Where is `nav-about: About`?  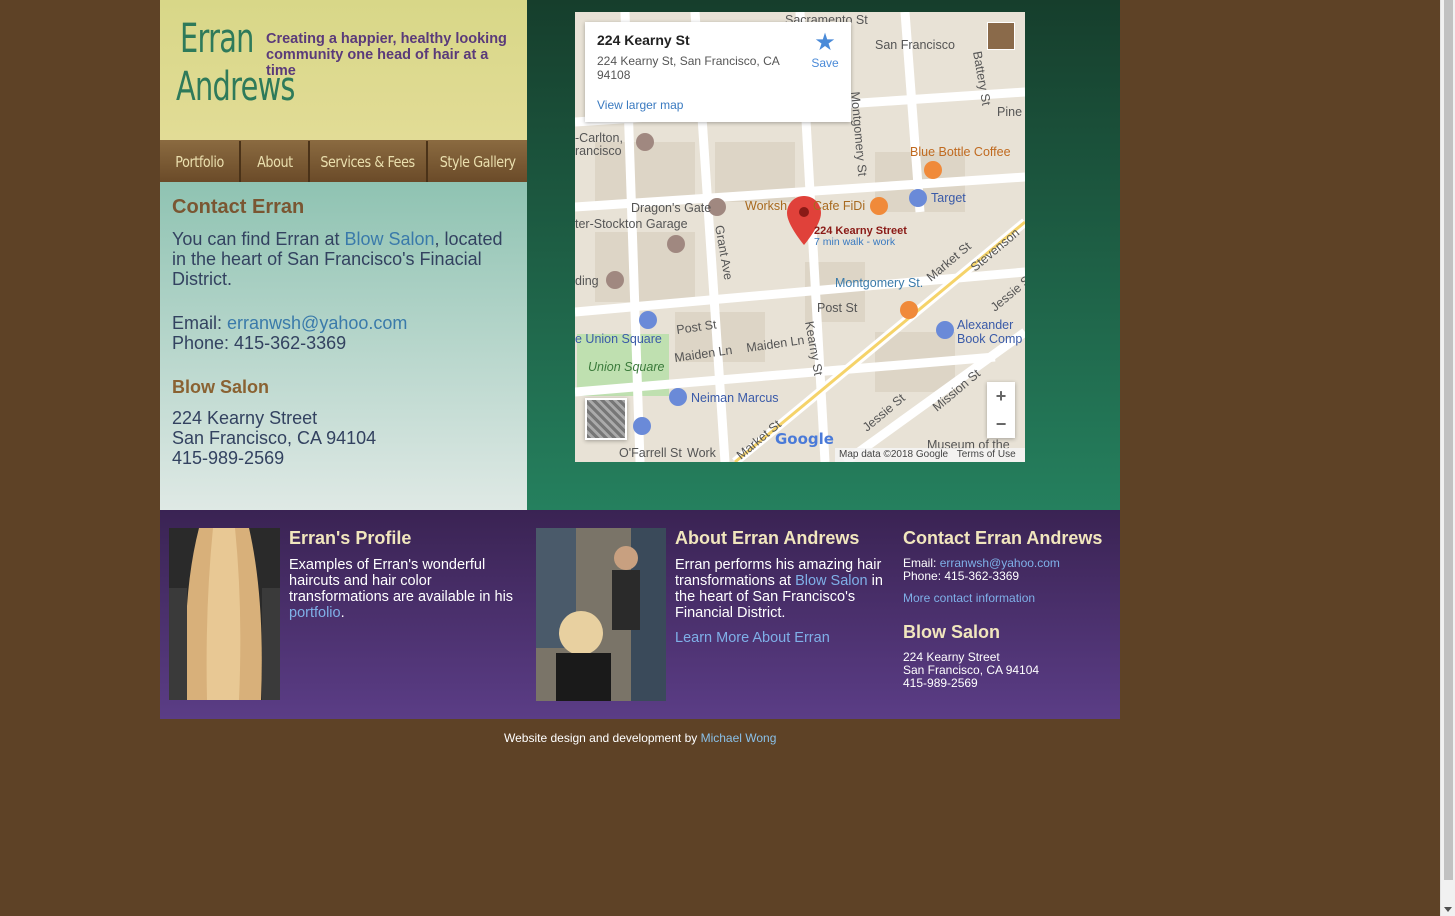
nav-about: About is located at coordinates (275, 162).